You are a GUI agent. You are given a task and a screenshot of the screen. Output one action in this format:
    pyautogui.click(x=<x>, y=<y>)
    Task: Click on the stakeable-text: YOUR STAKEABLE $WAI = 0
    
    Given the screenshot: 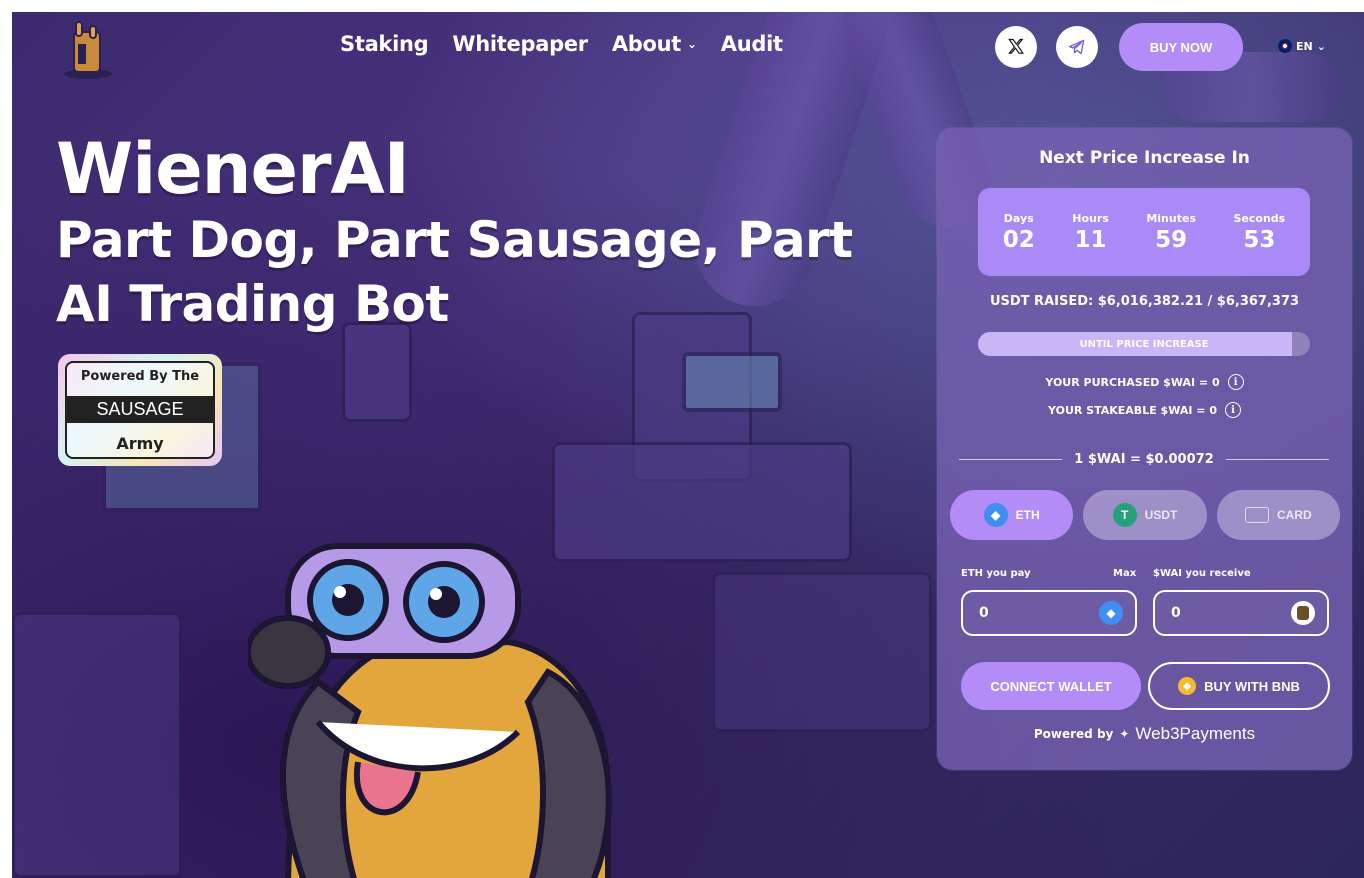 What is the action you would take?
    pyautogui.click(x=1132, y=410)
    